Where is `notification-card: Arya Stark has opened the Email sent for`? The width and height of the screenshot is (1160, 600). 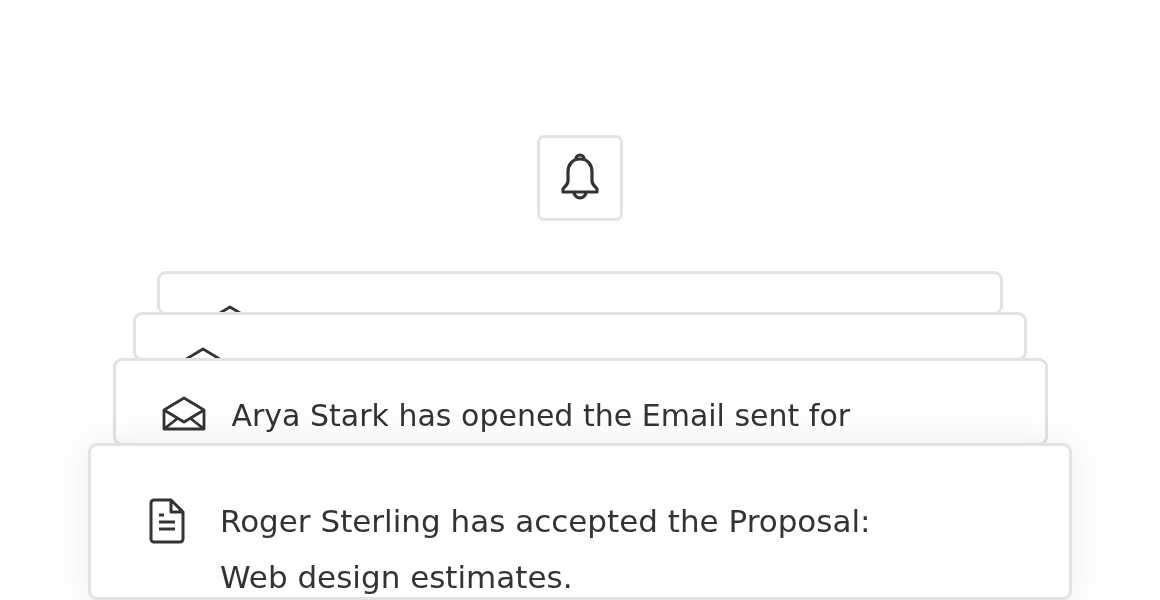
notification-card: Arya Stark has opened the Email sent for is located at coordinates (580, 402).